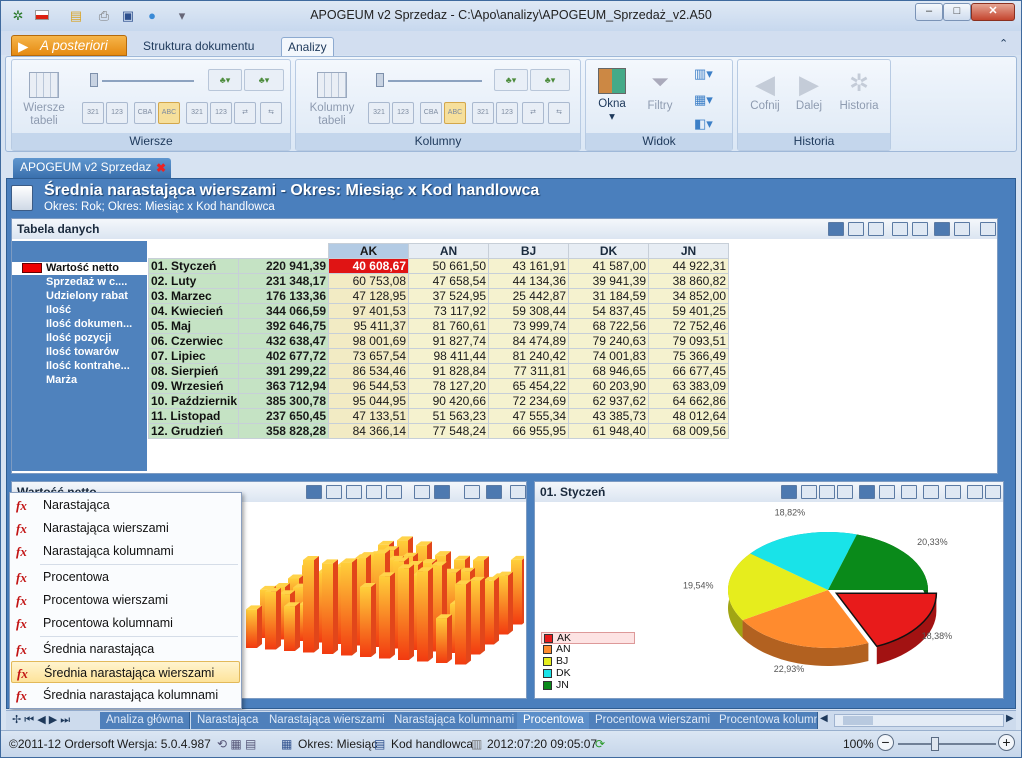  What do you see at coordinates (368, 281) in the screenshot?
I see `table-cell: 60 753,08` at bounding box center [368, 281].